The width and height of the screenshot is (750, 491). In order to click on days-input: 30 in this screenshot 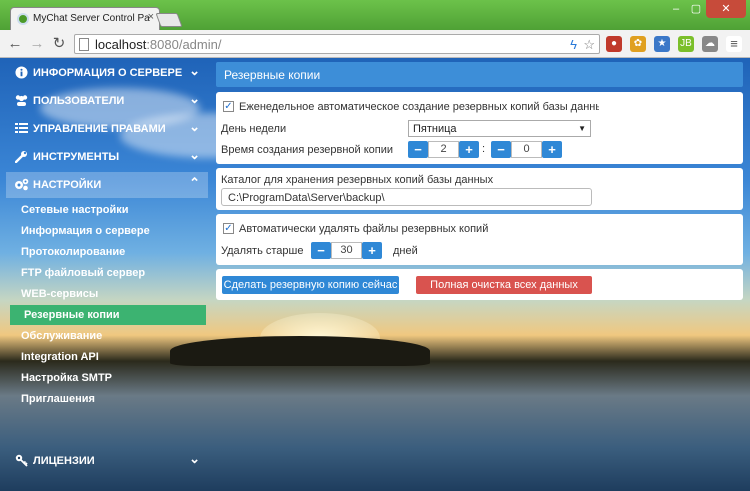, I will do `click(346, 250)`.